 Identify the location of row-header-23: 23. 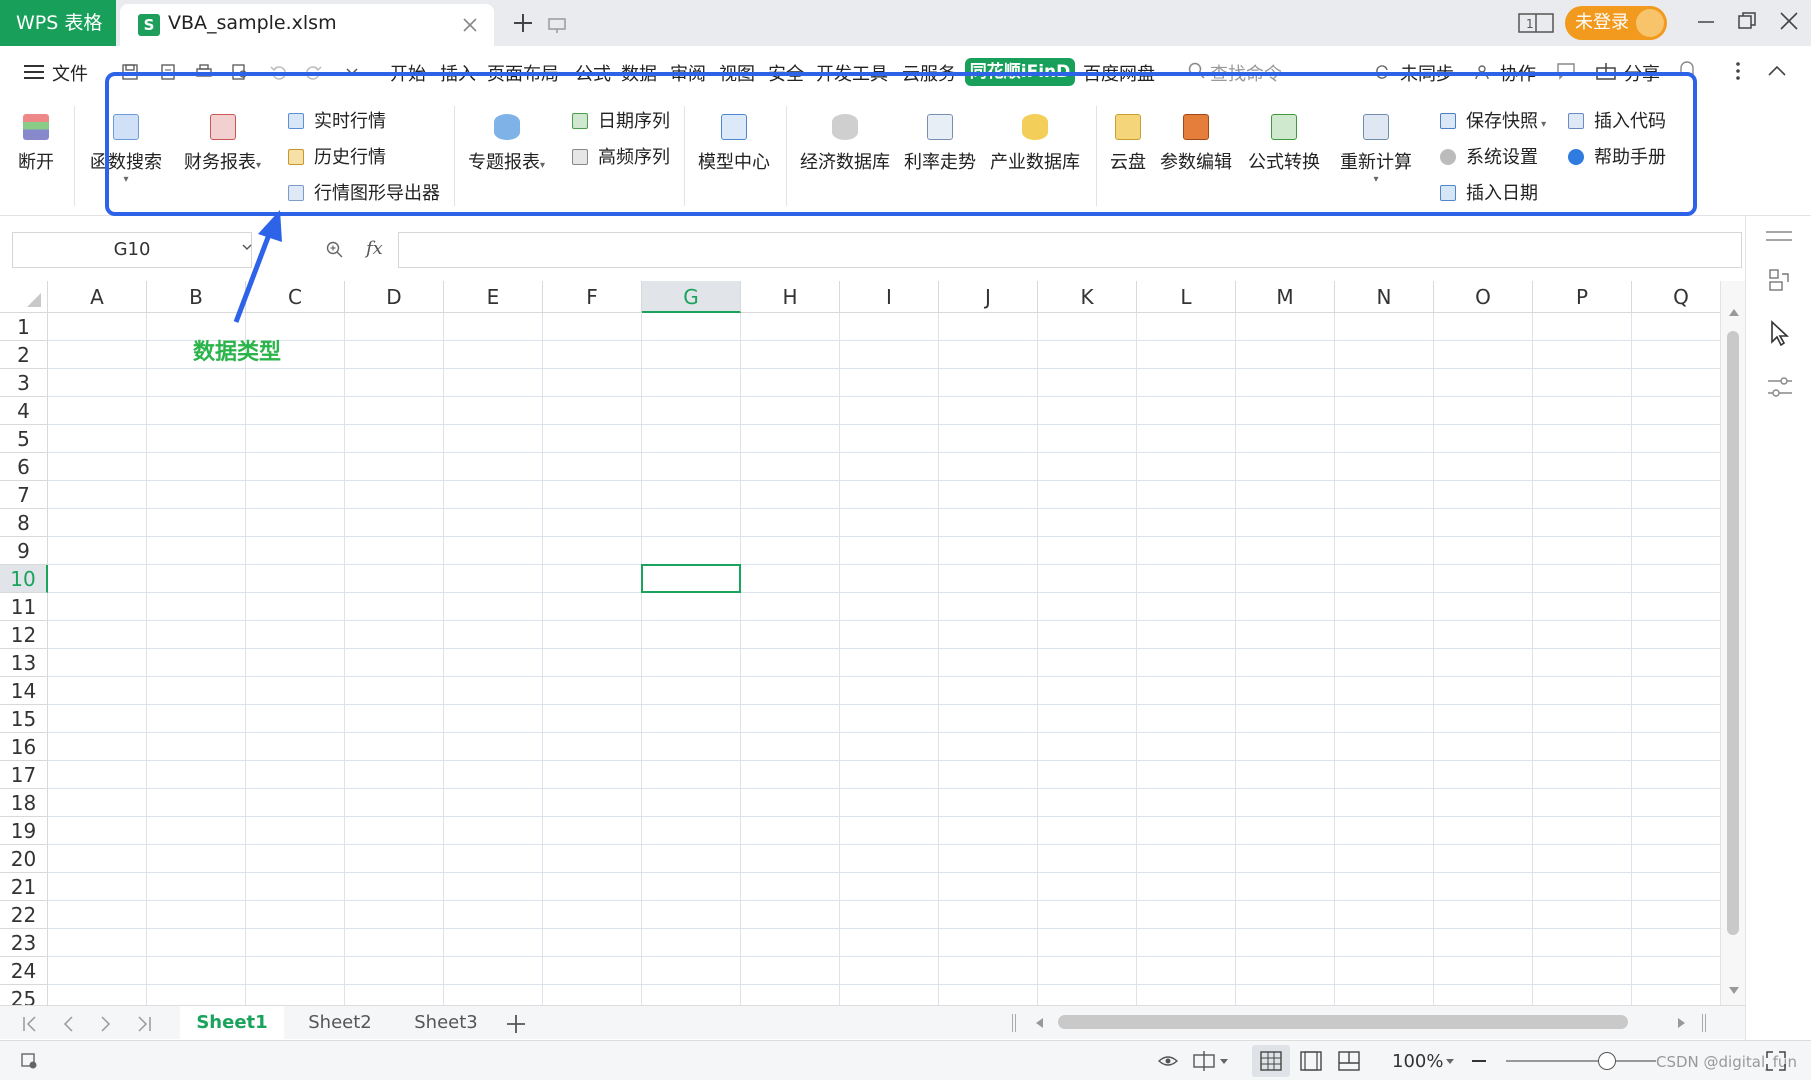
(24, 943).